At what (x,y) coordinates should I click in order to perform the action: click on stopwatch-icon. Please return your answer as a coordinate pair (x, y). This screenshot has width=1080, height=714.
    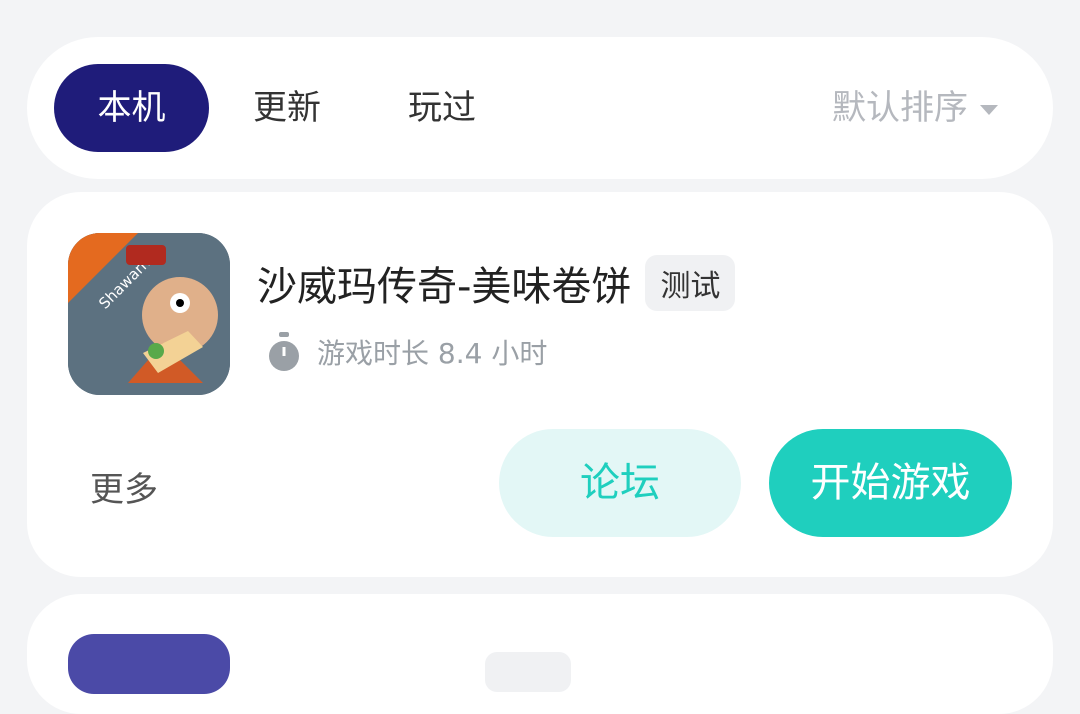
    Looking at the image, I should click on (284, 351).